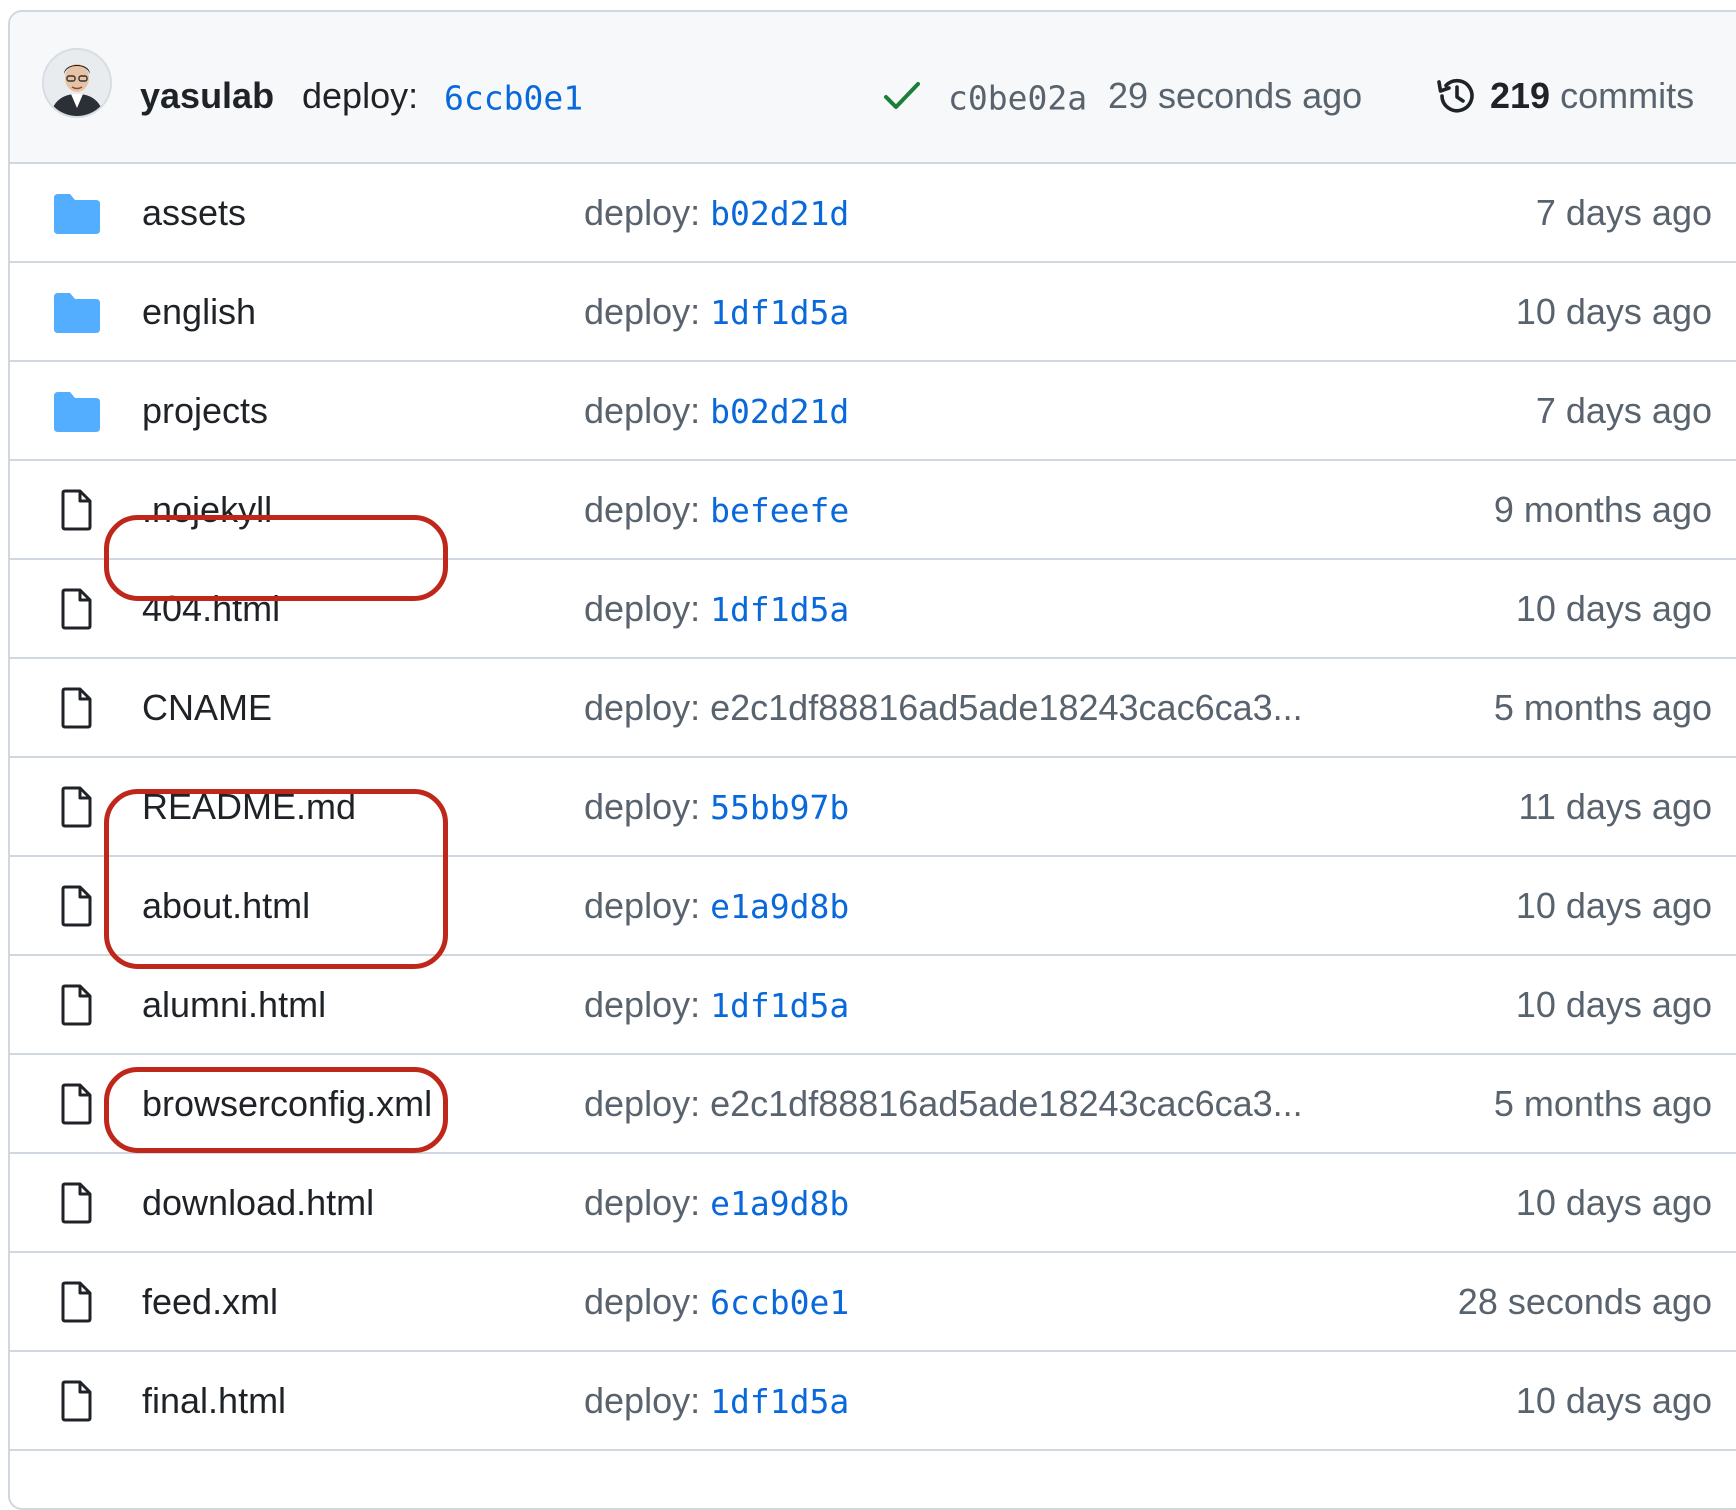  I want to click on file-commit-message: deploy: befeefe, so click(716, 510).